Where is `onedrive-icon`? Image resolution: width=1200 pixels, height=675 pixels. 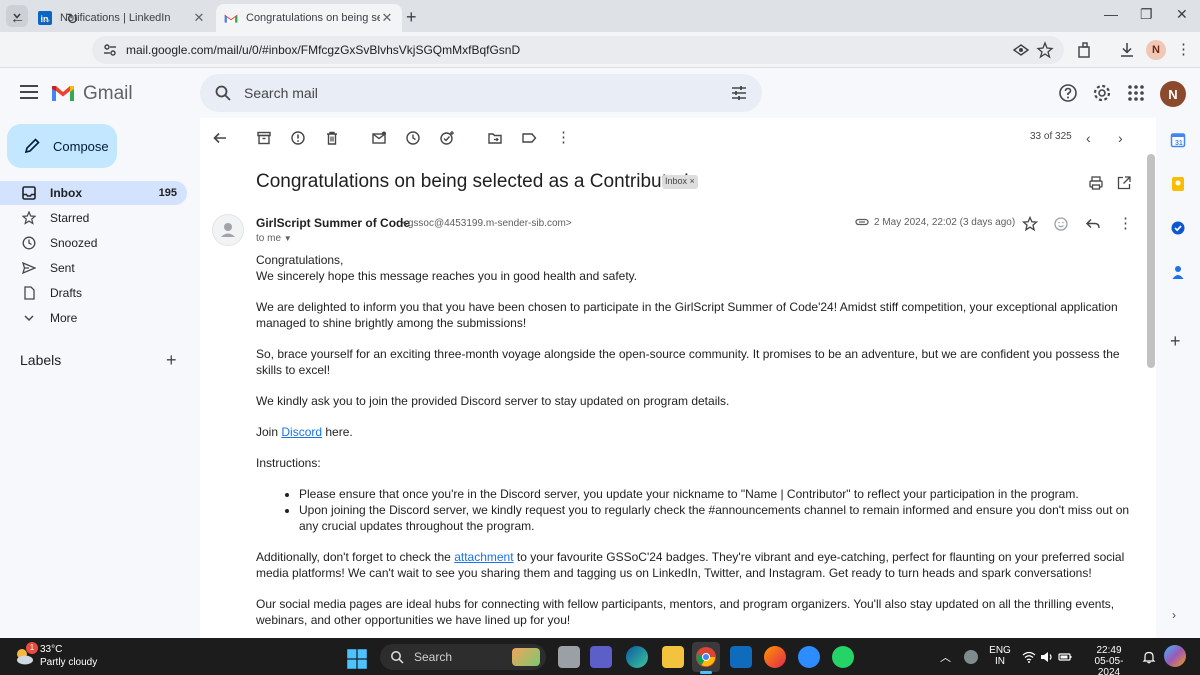 onedrive-icon is located at coordinates (971, 657).